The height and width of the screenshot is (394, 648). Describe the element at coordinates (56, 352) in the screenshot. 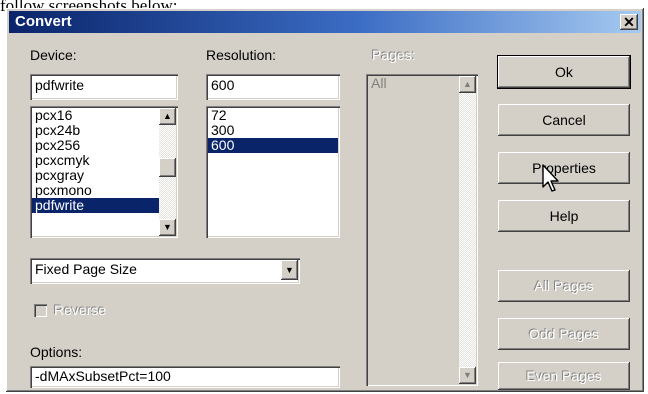

I see `options-label: Options:` at that location.